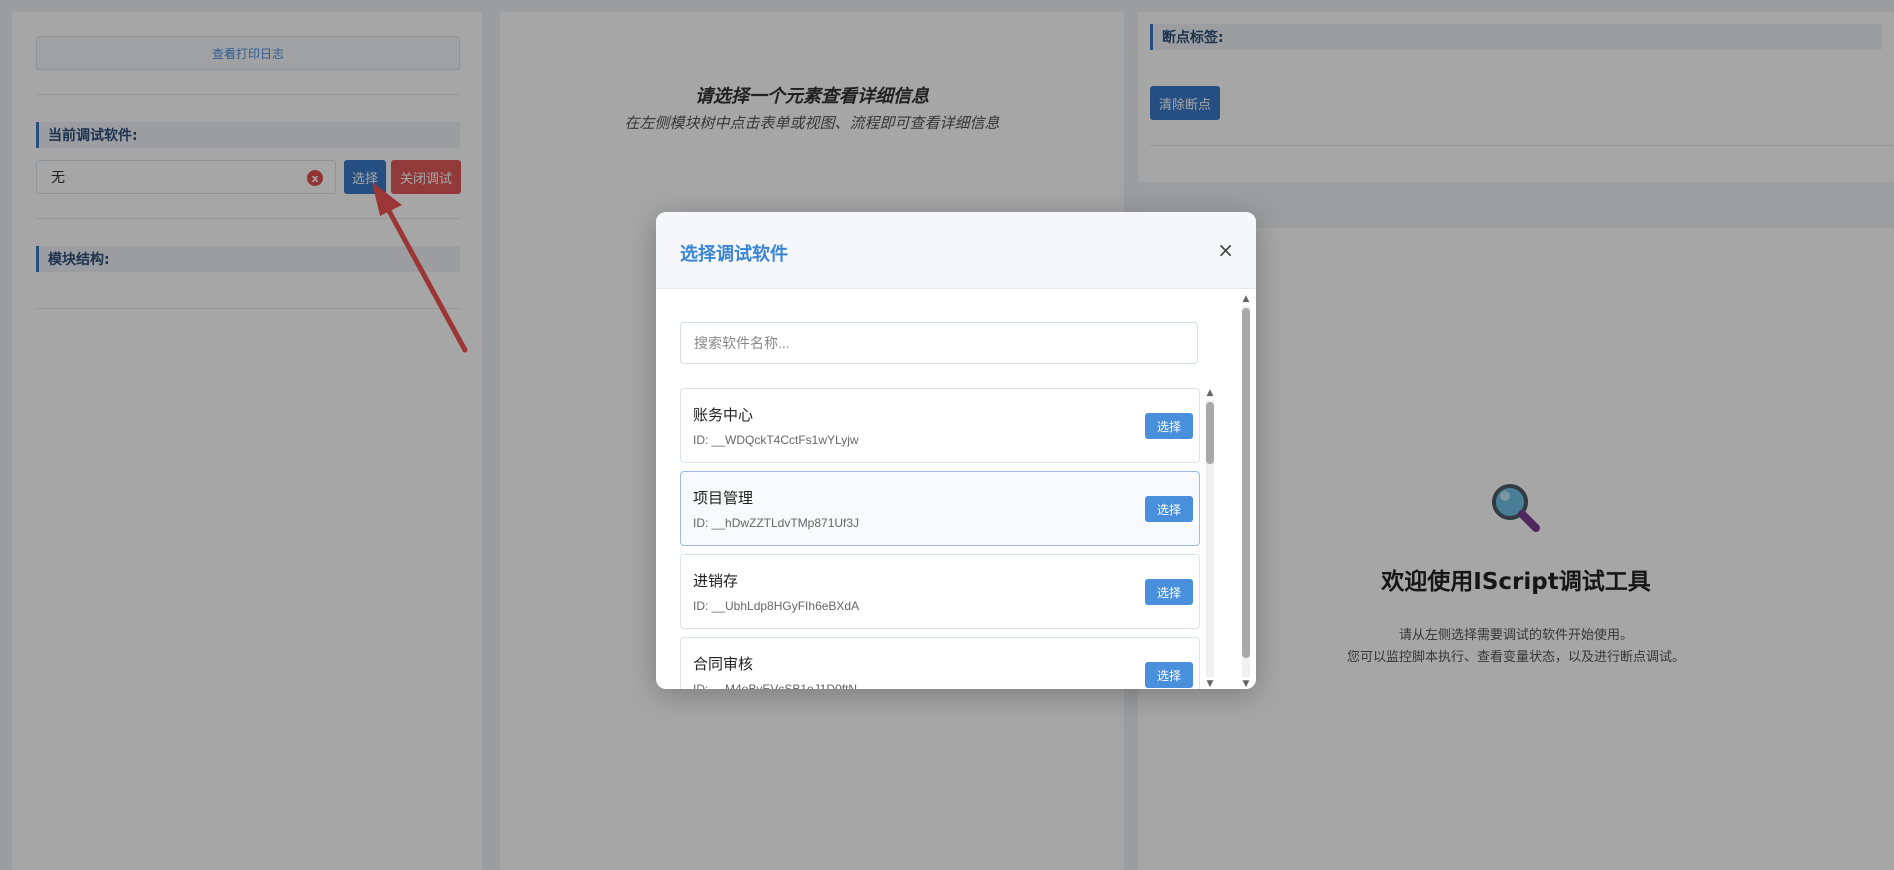  What do you see at coordinates (775, 685) in the screenshot?
I see `software-id: ID: __M4eBvEVcSB1eJ1D0ftN` at bounding box center [775, 685].